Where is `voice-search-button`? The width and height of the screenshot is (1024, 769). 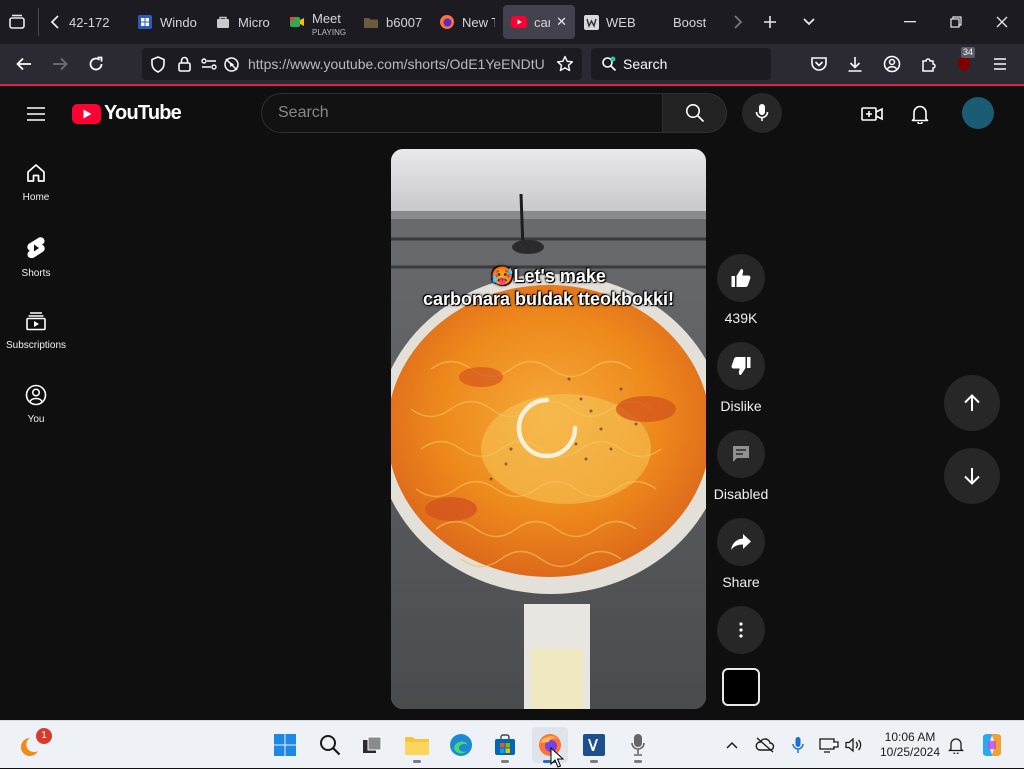 voice-search-button is located at coordinates (762, 113).